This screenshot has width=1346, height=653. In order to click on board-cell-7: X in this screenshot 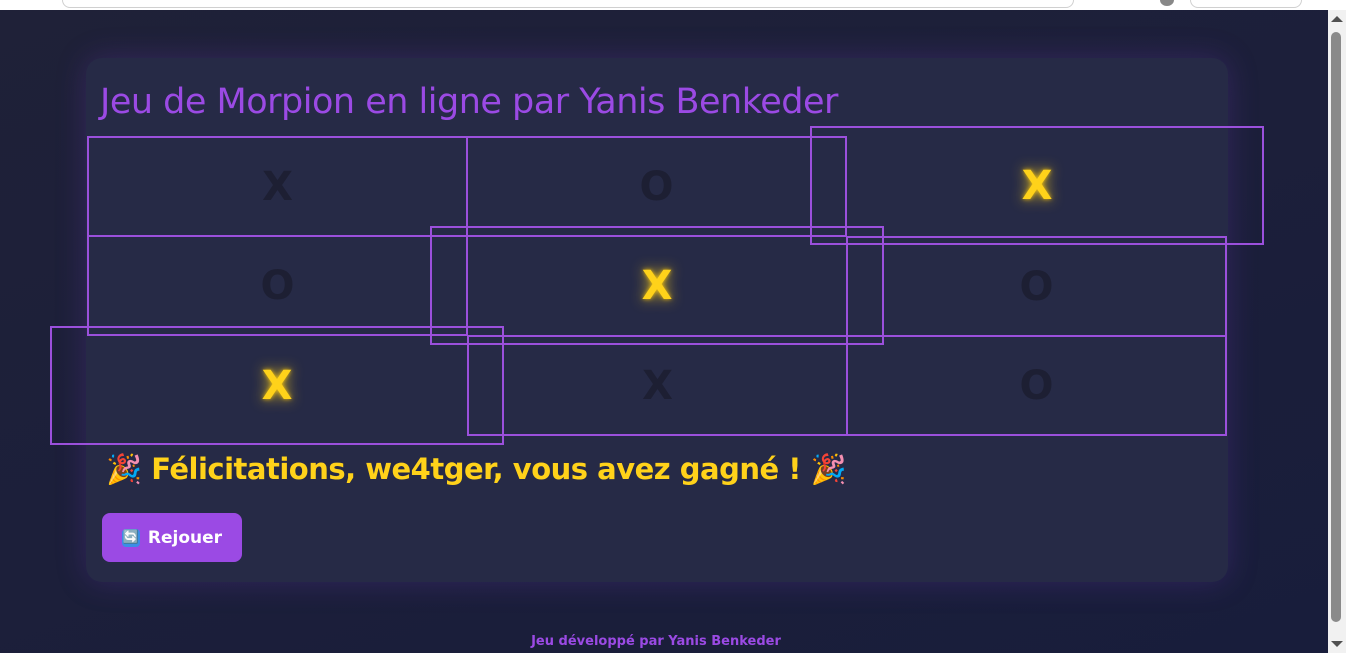, I will do `click(657, 385)`.